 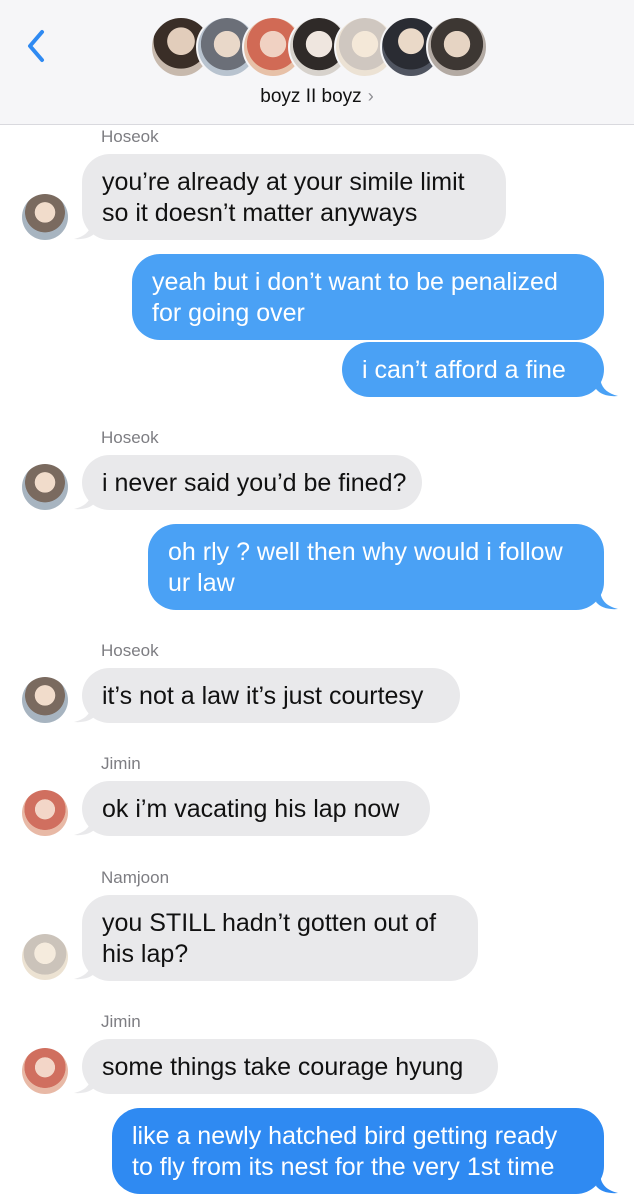 I want to click on message-bubble: i never said you’d be fined?, so click(x=252, y=482).